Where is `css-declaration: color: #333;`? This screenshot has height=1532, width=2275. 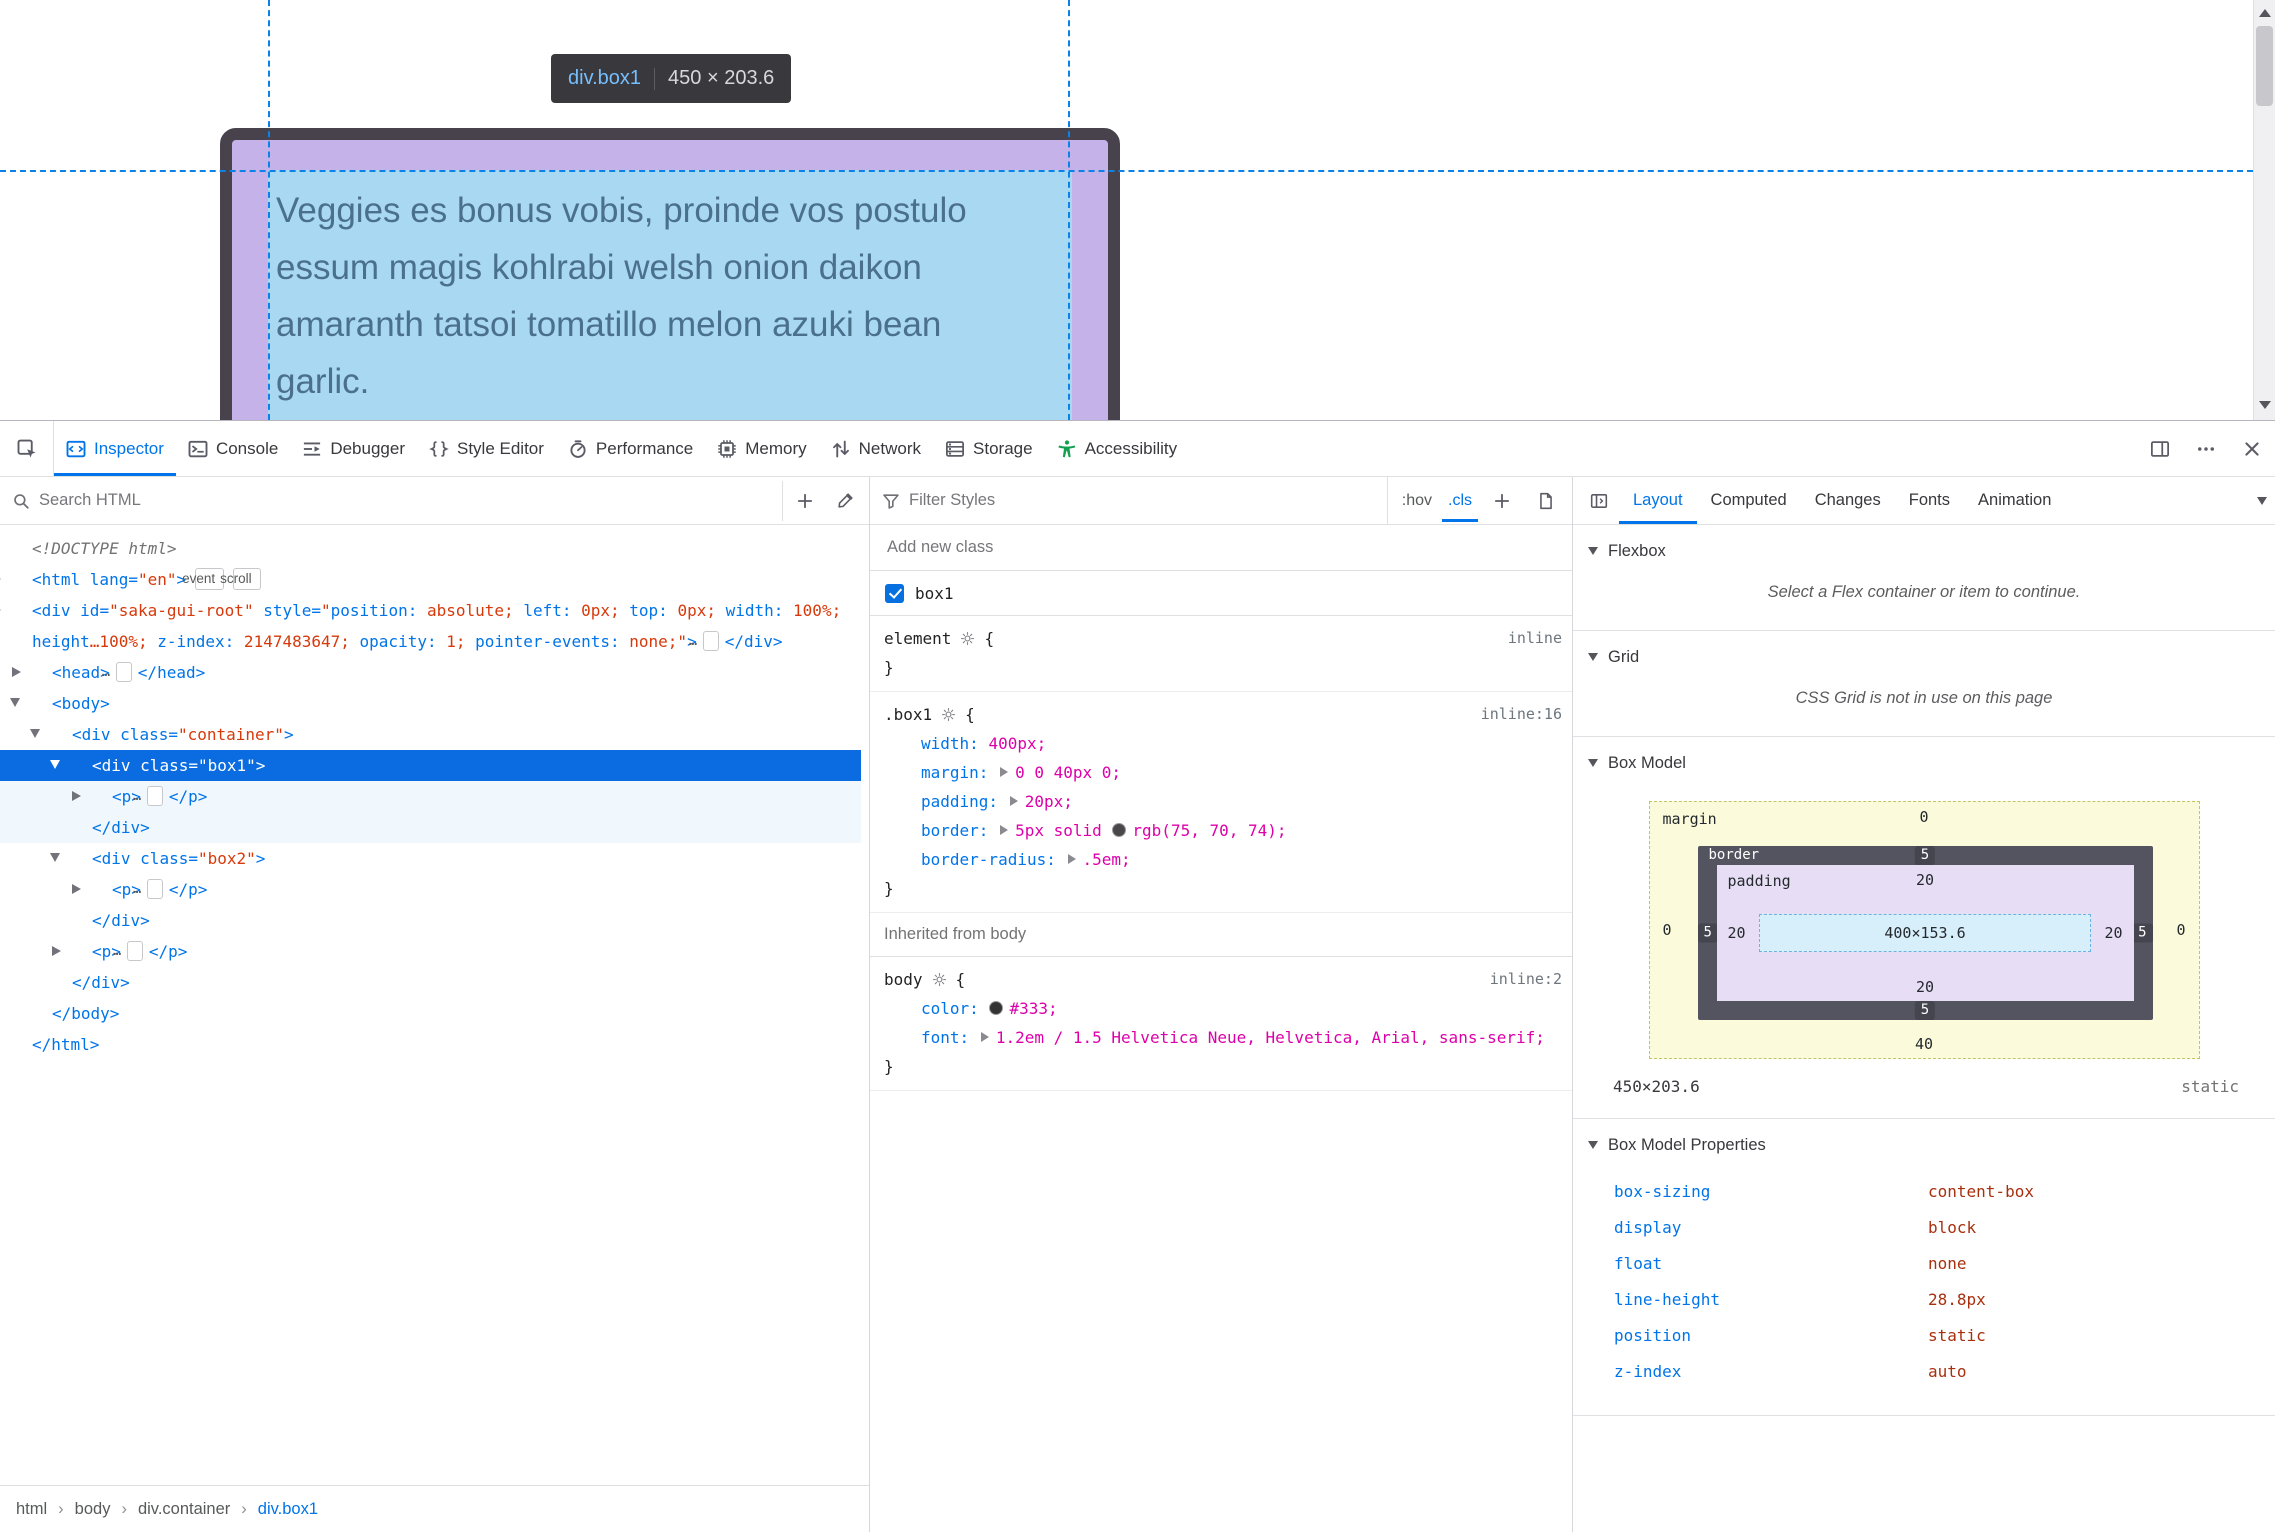 css-declaration: color: #333; is located at coordinates (1221, 1008).